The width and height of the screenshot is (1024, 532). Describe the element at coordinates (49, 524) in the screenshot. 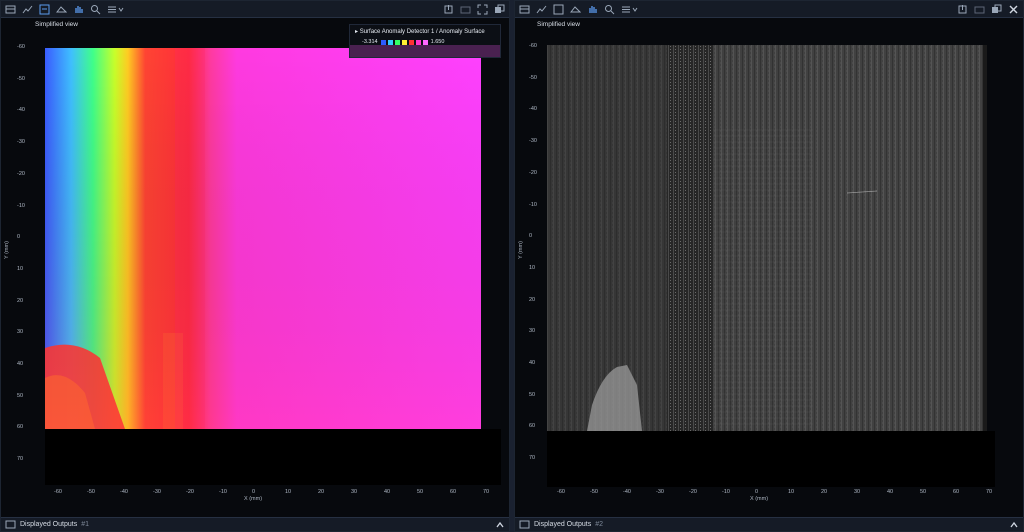

I see `footer-label: Displayed Outputs` at that location.